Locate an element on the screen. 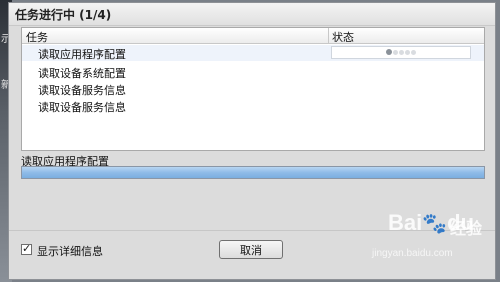 Image resolution: width=500 pixels, height=282 pixels. status-indicator is located at coordinates (401, 52).